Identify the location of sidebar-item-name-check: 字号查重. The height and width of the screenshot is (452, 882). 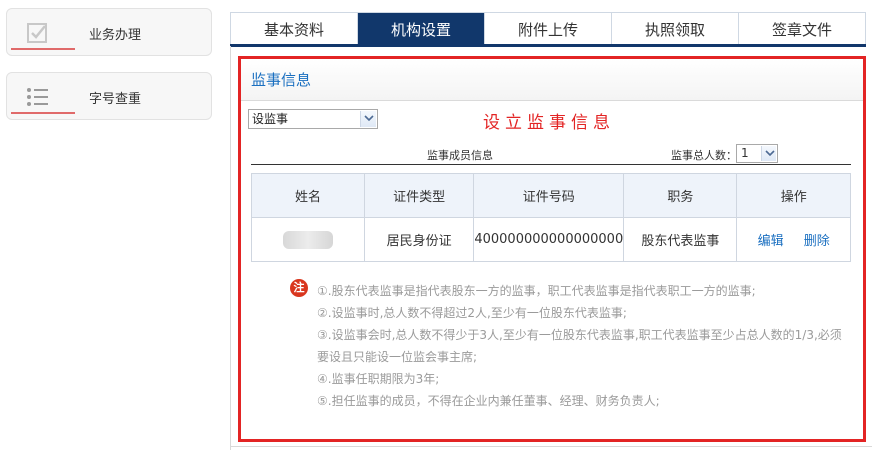
(109, 96).